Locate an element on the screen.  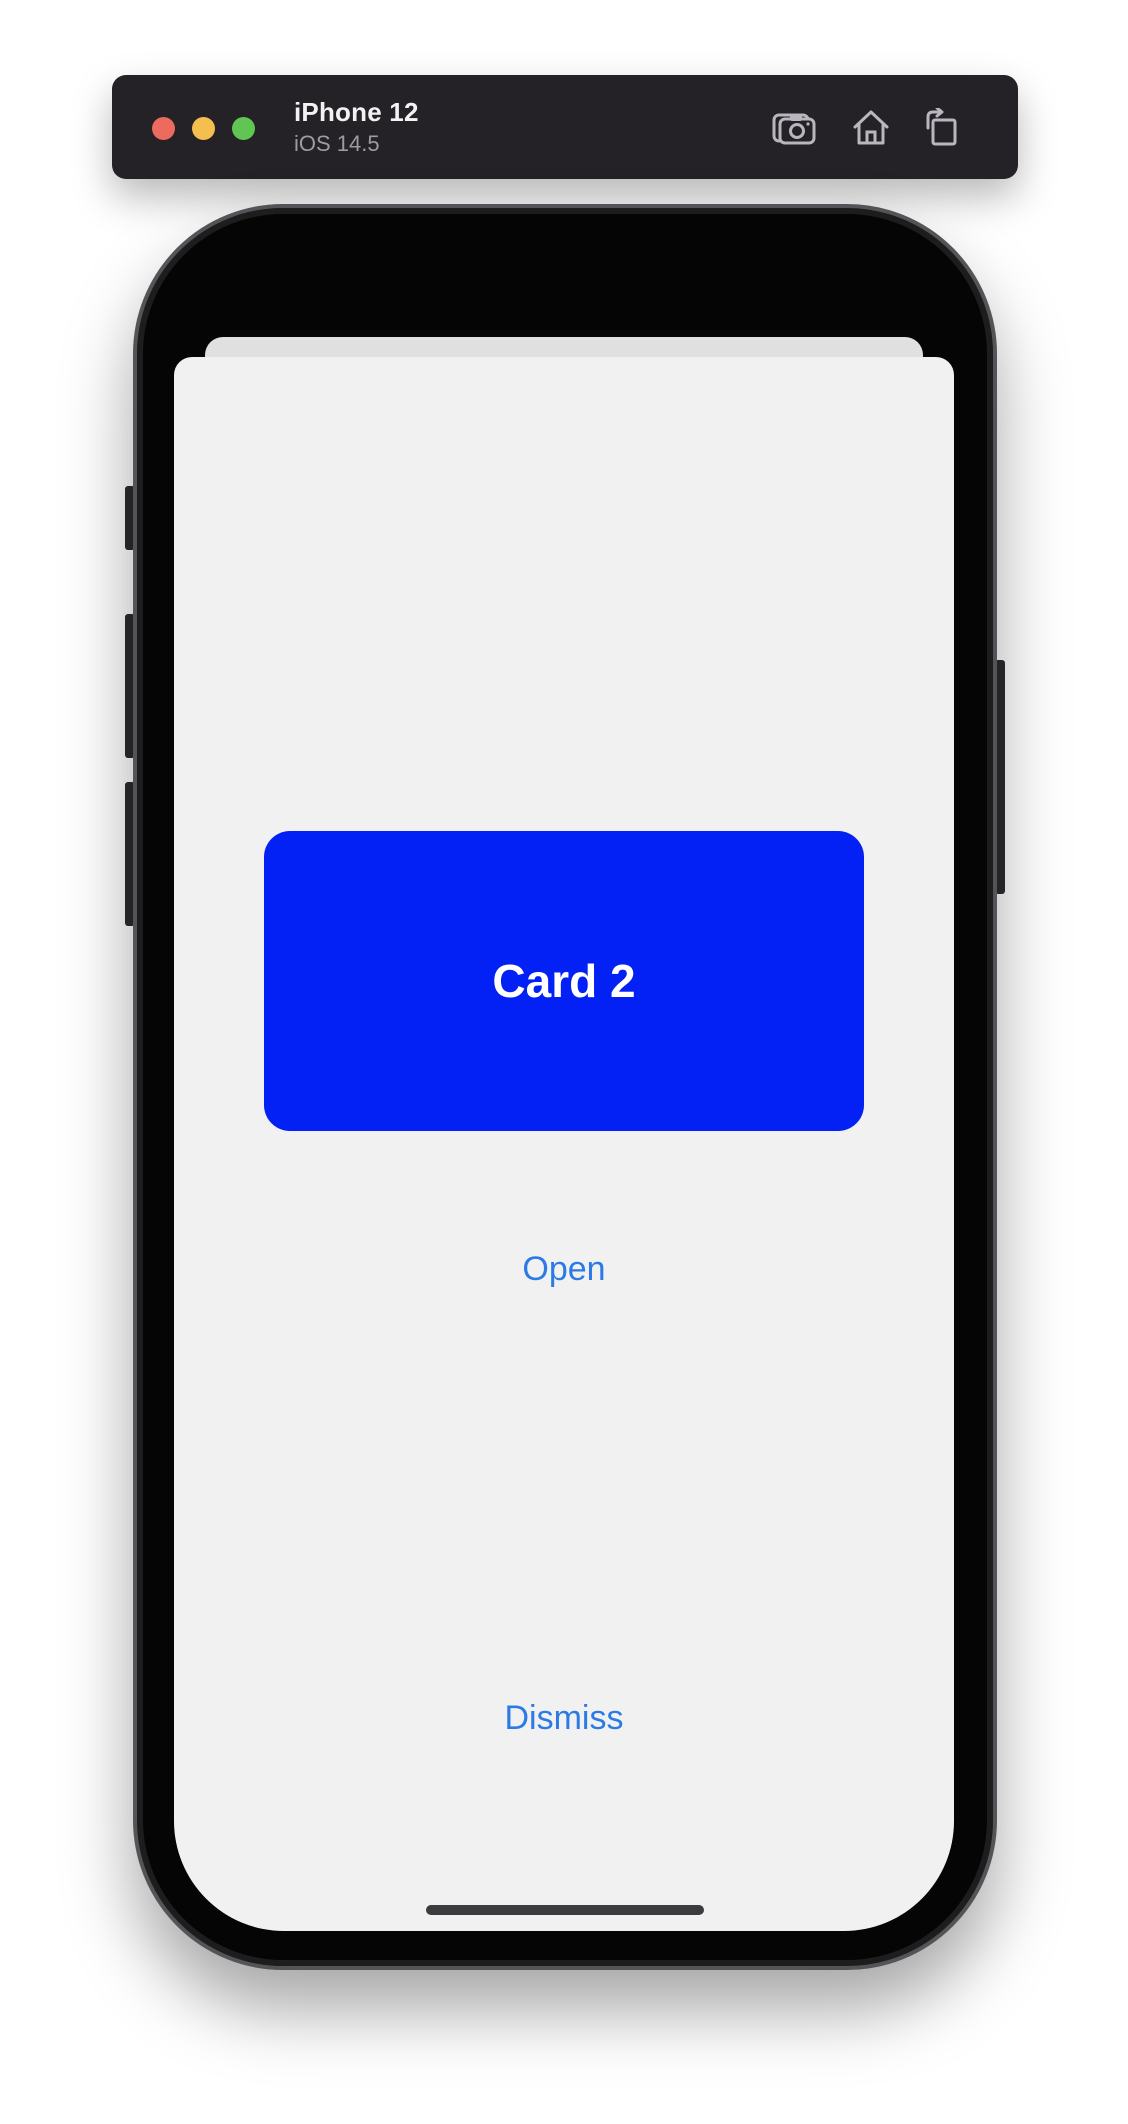
card-title: Card 2 is located at coordinates (564, 981).